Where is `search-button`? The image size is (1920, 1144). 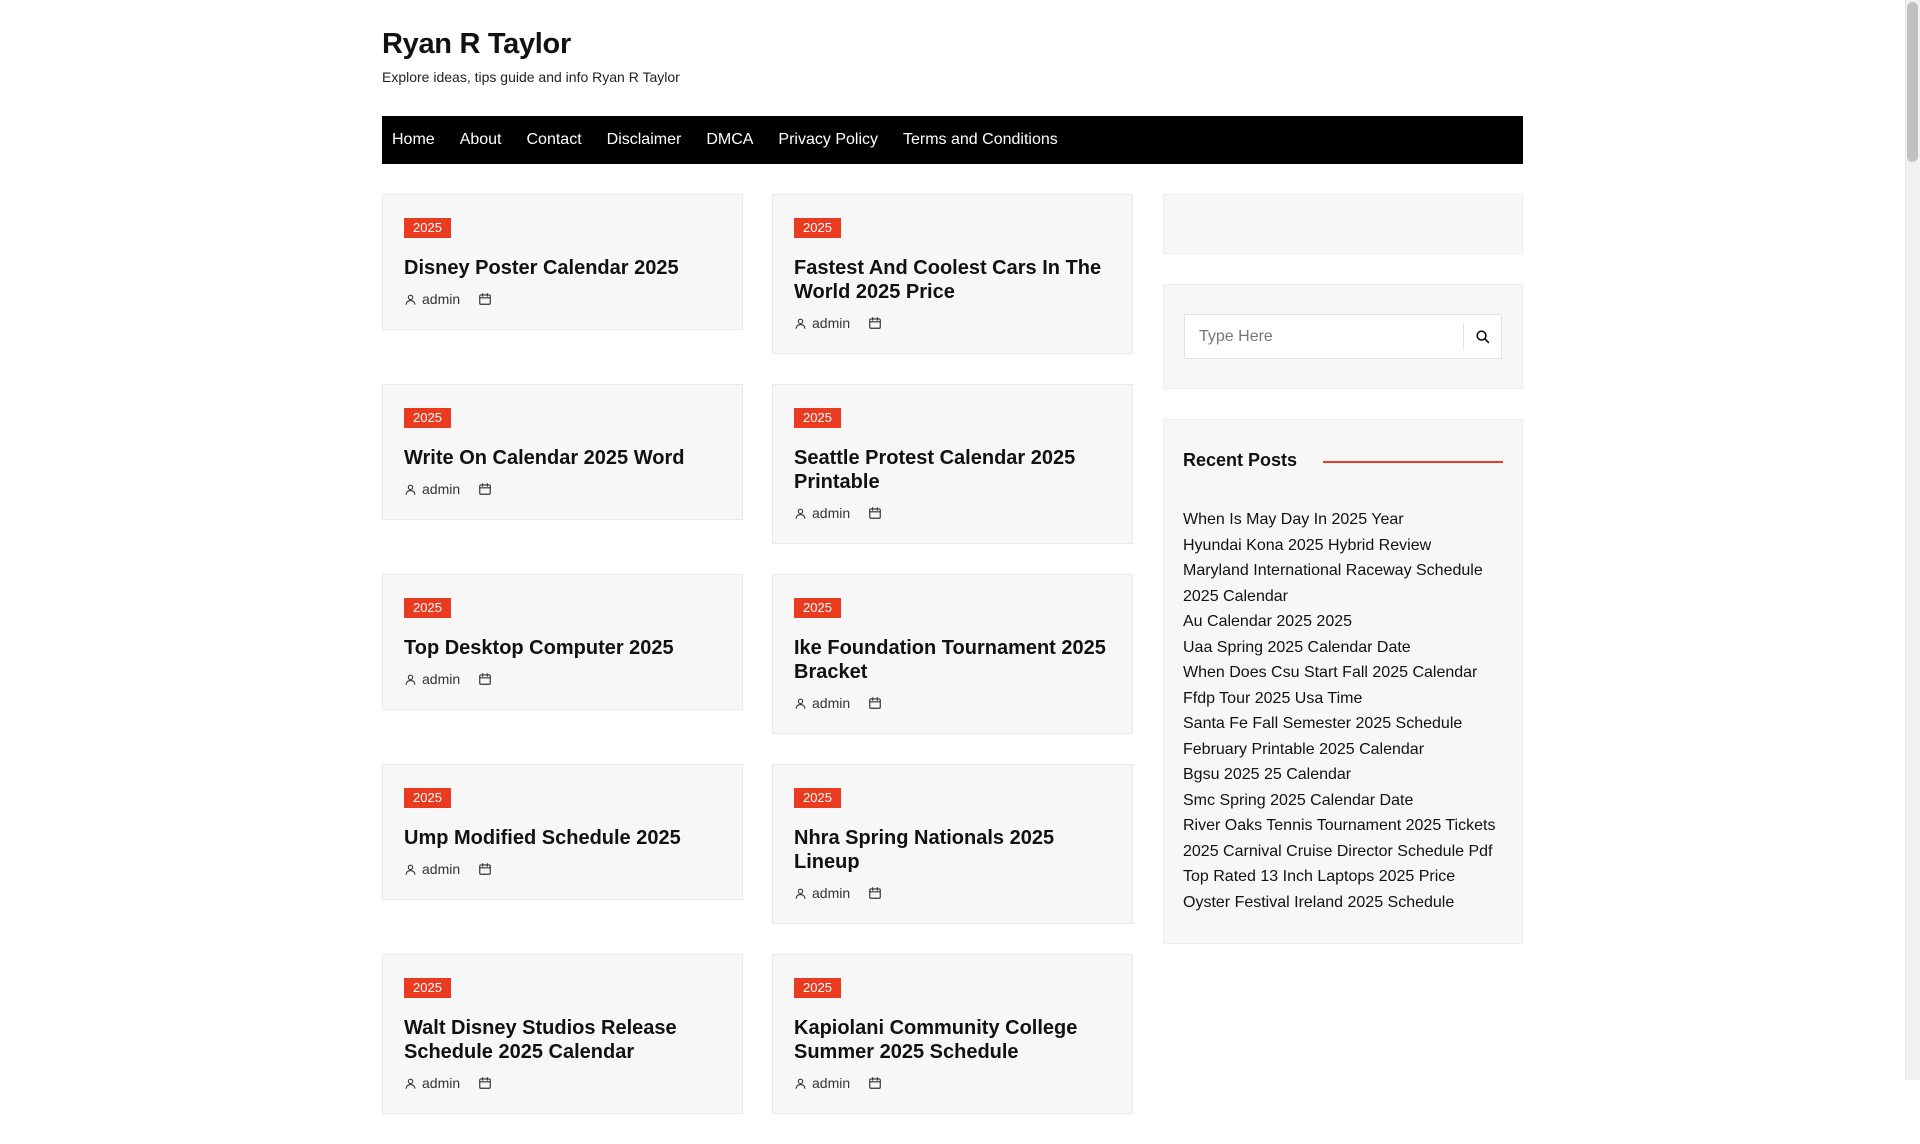
search-button is located at coordinates (1482, 336).